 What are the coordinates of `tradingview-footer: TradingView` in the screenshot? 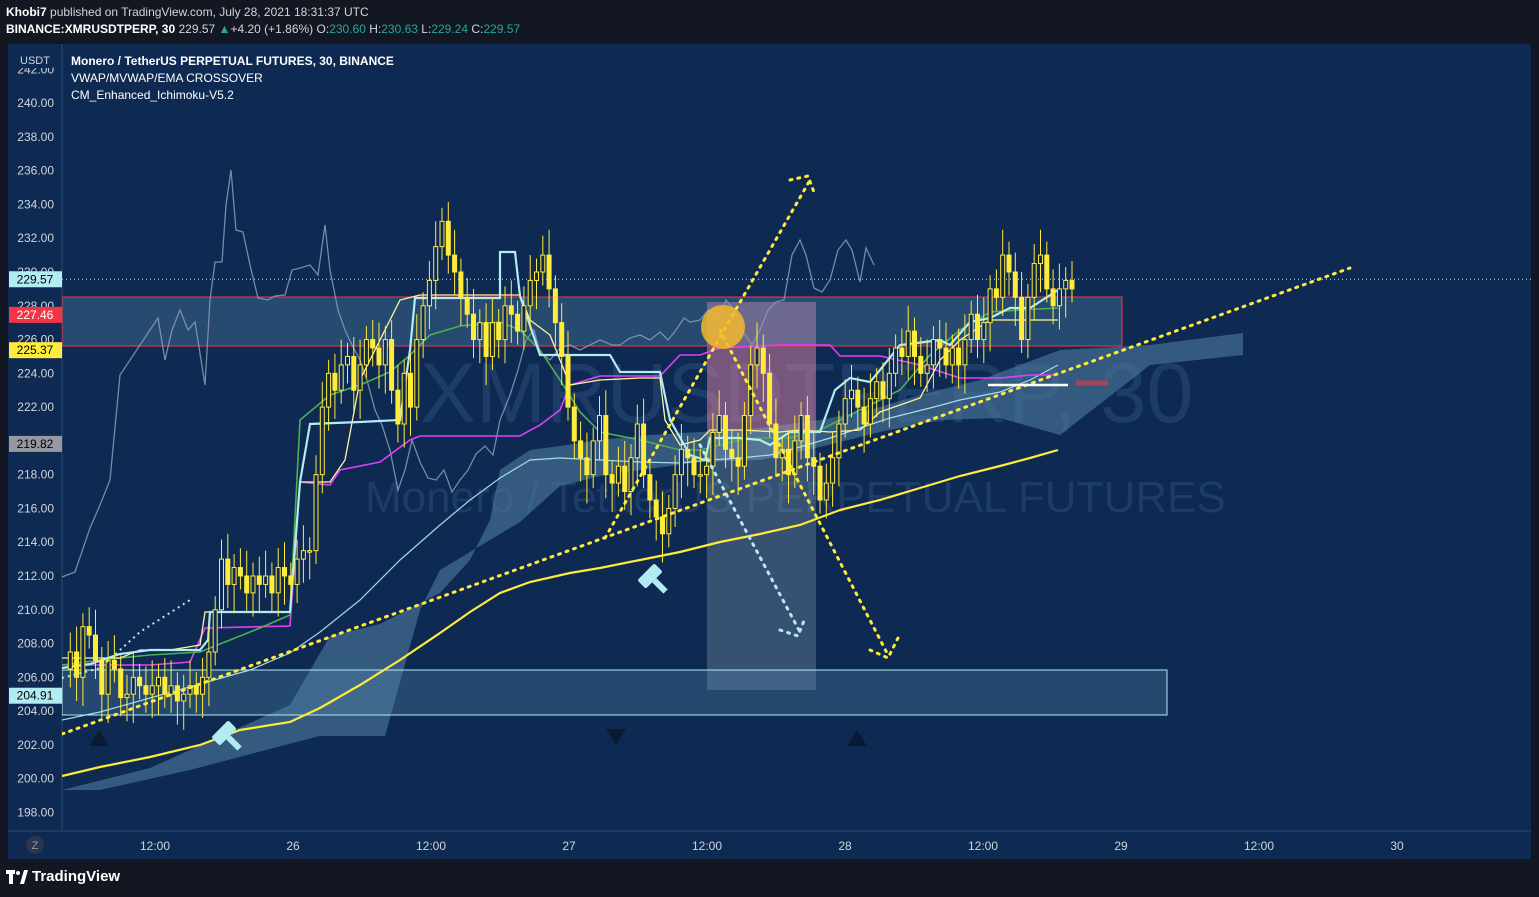 It's located at (63, 876).